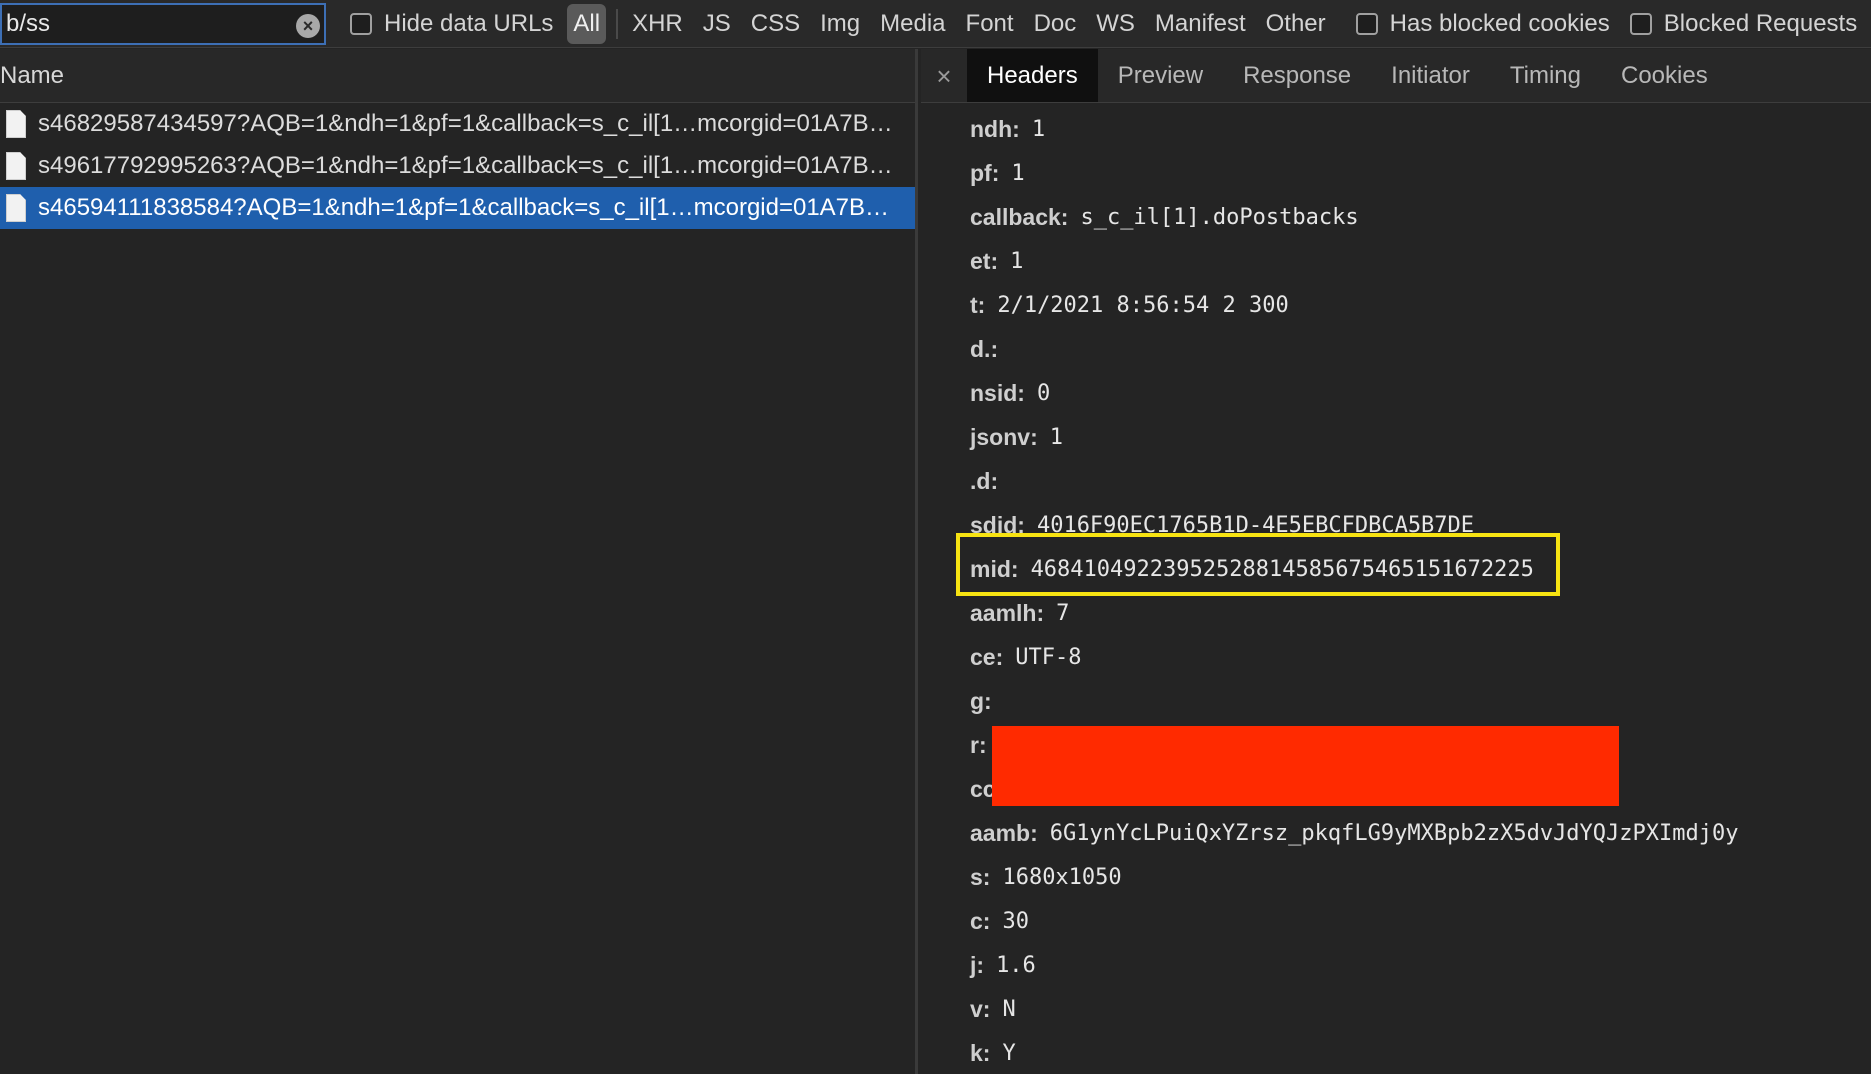 This screenshot has width=1871, height=1074. Describe the element at coordinates (1016, 965) in the screenshot. I see `param-value: 1.6` at that location.